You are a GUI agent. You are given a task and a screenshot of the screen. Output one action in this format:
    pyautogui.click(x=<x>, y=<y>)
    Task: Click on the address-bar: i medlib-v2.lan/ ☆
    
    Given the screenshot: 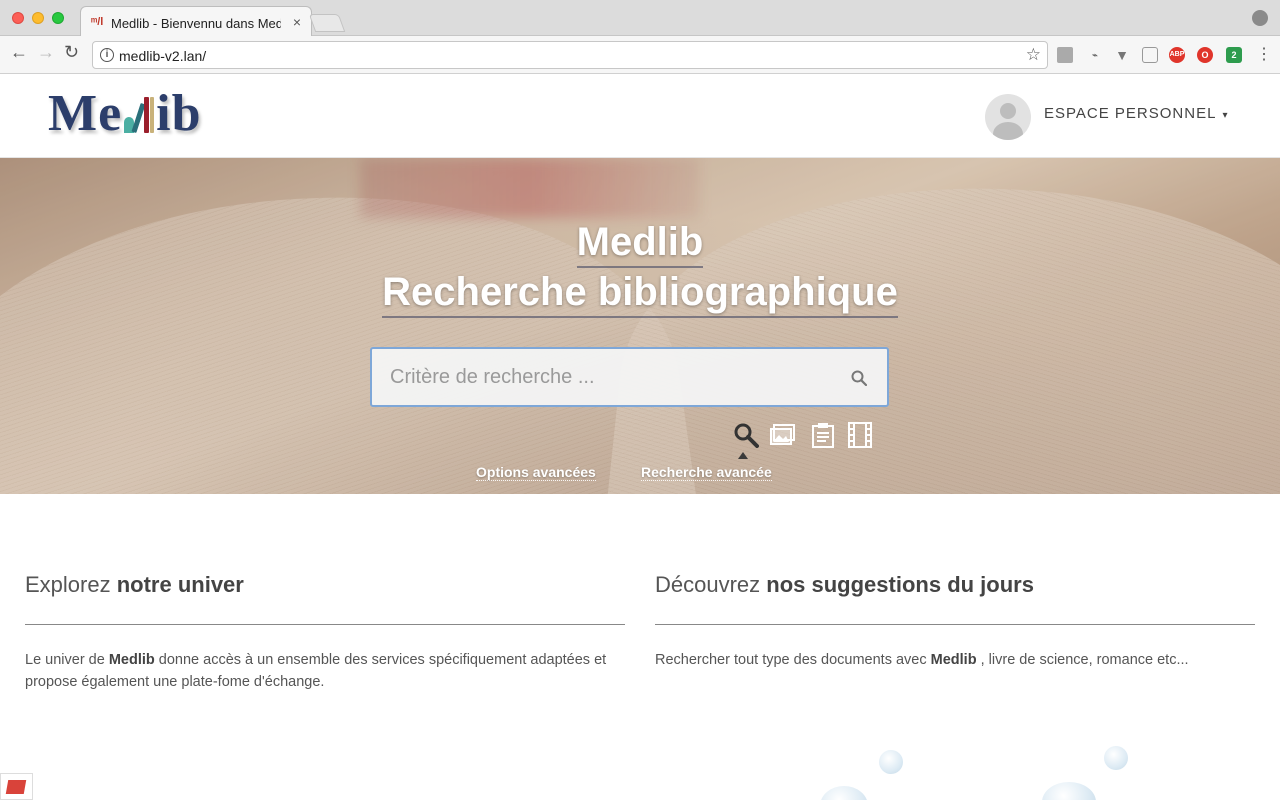 What is the action you would take?
    pyautogui.click(x=570, y=55)
    